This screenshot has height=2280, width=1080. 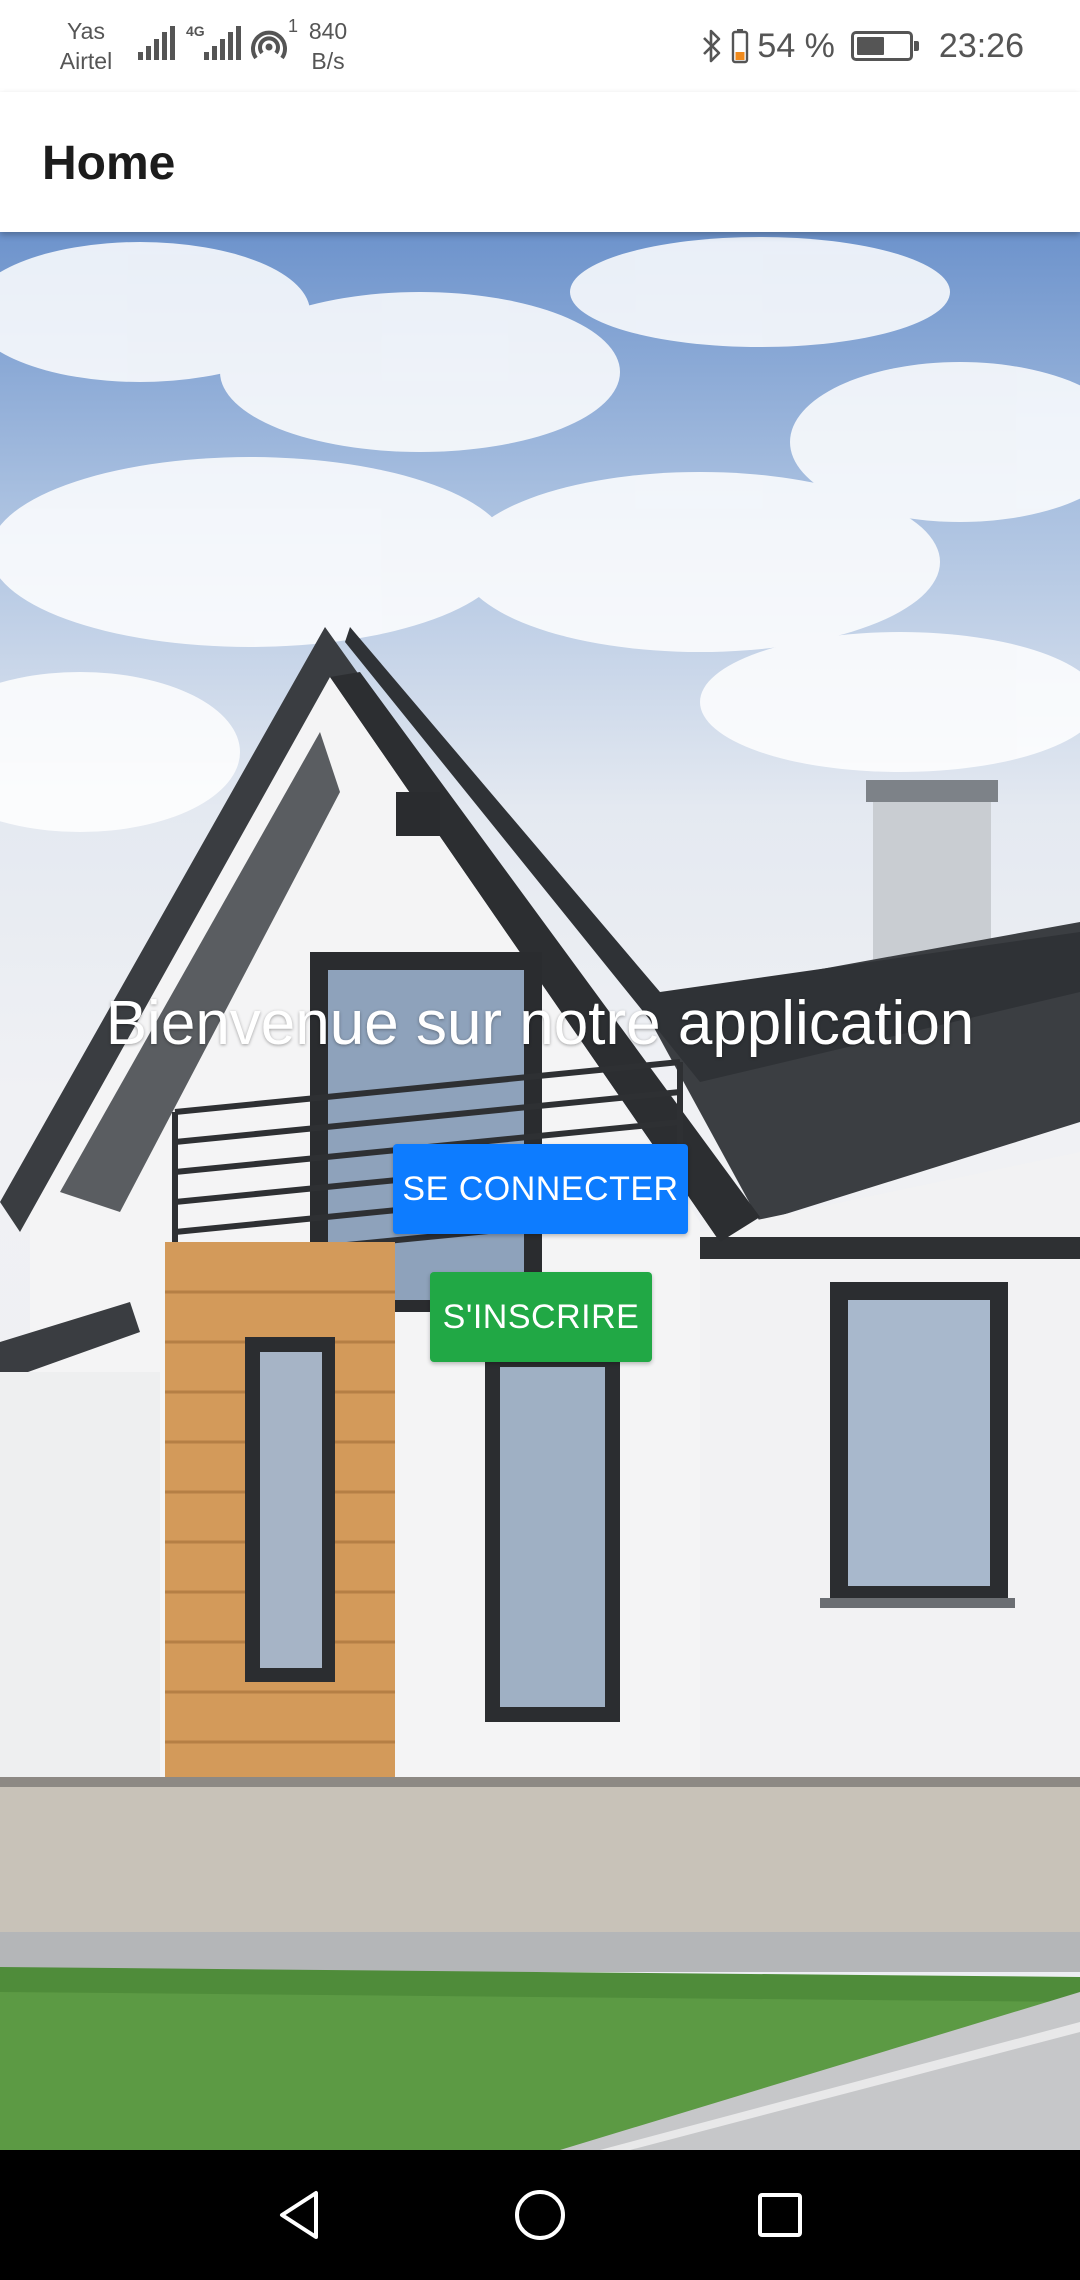 I want to click on login-button: SE CONNECTER, so click(x=540, y=1189).